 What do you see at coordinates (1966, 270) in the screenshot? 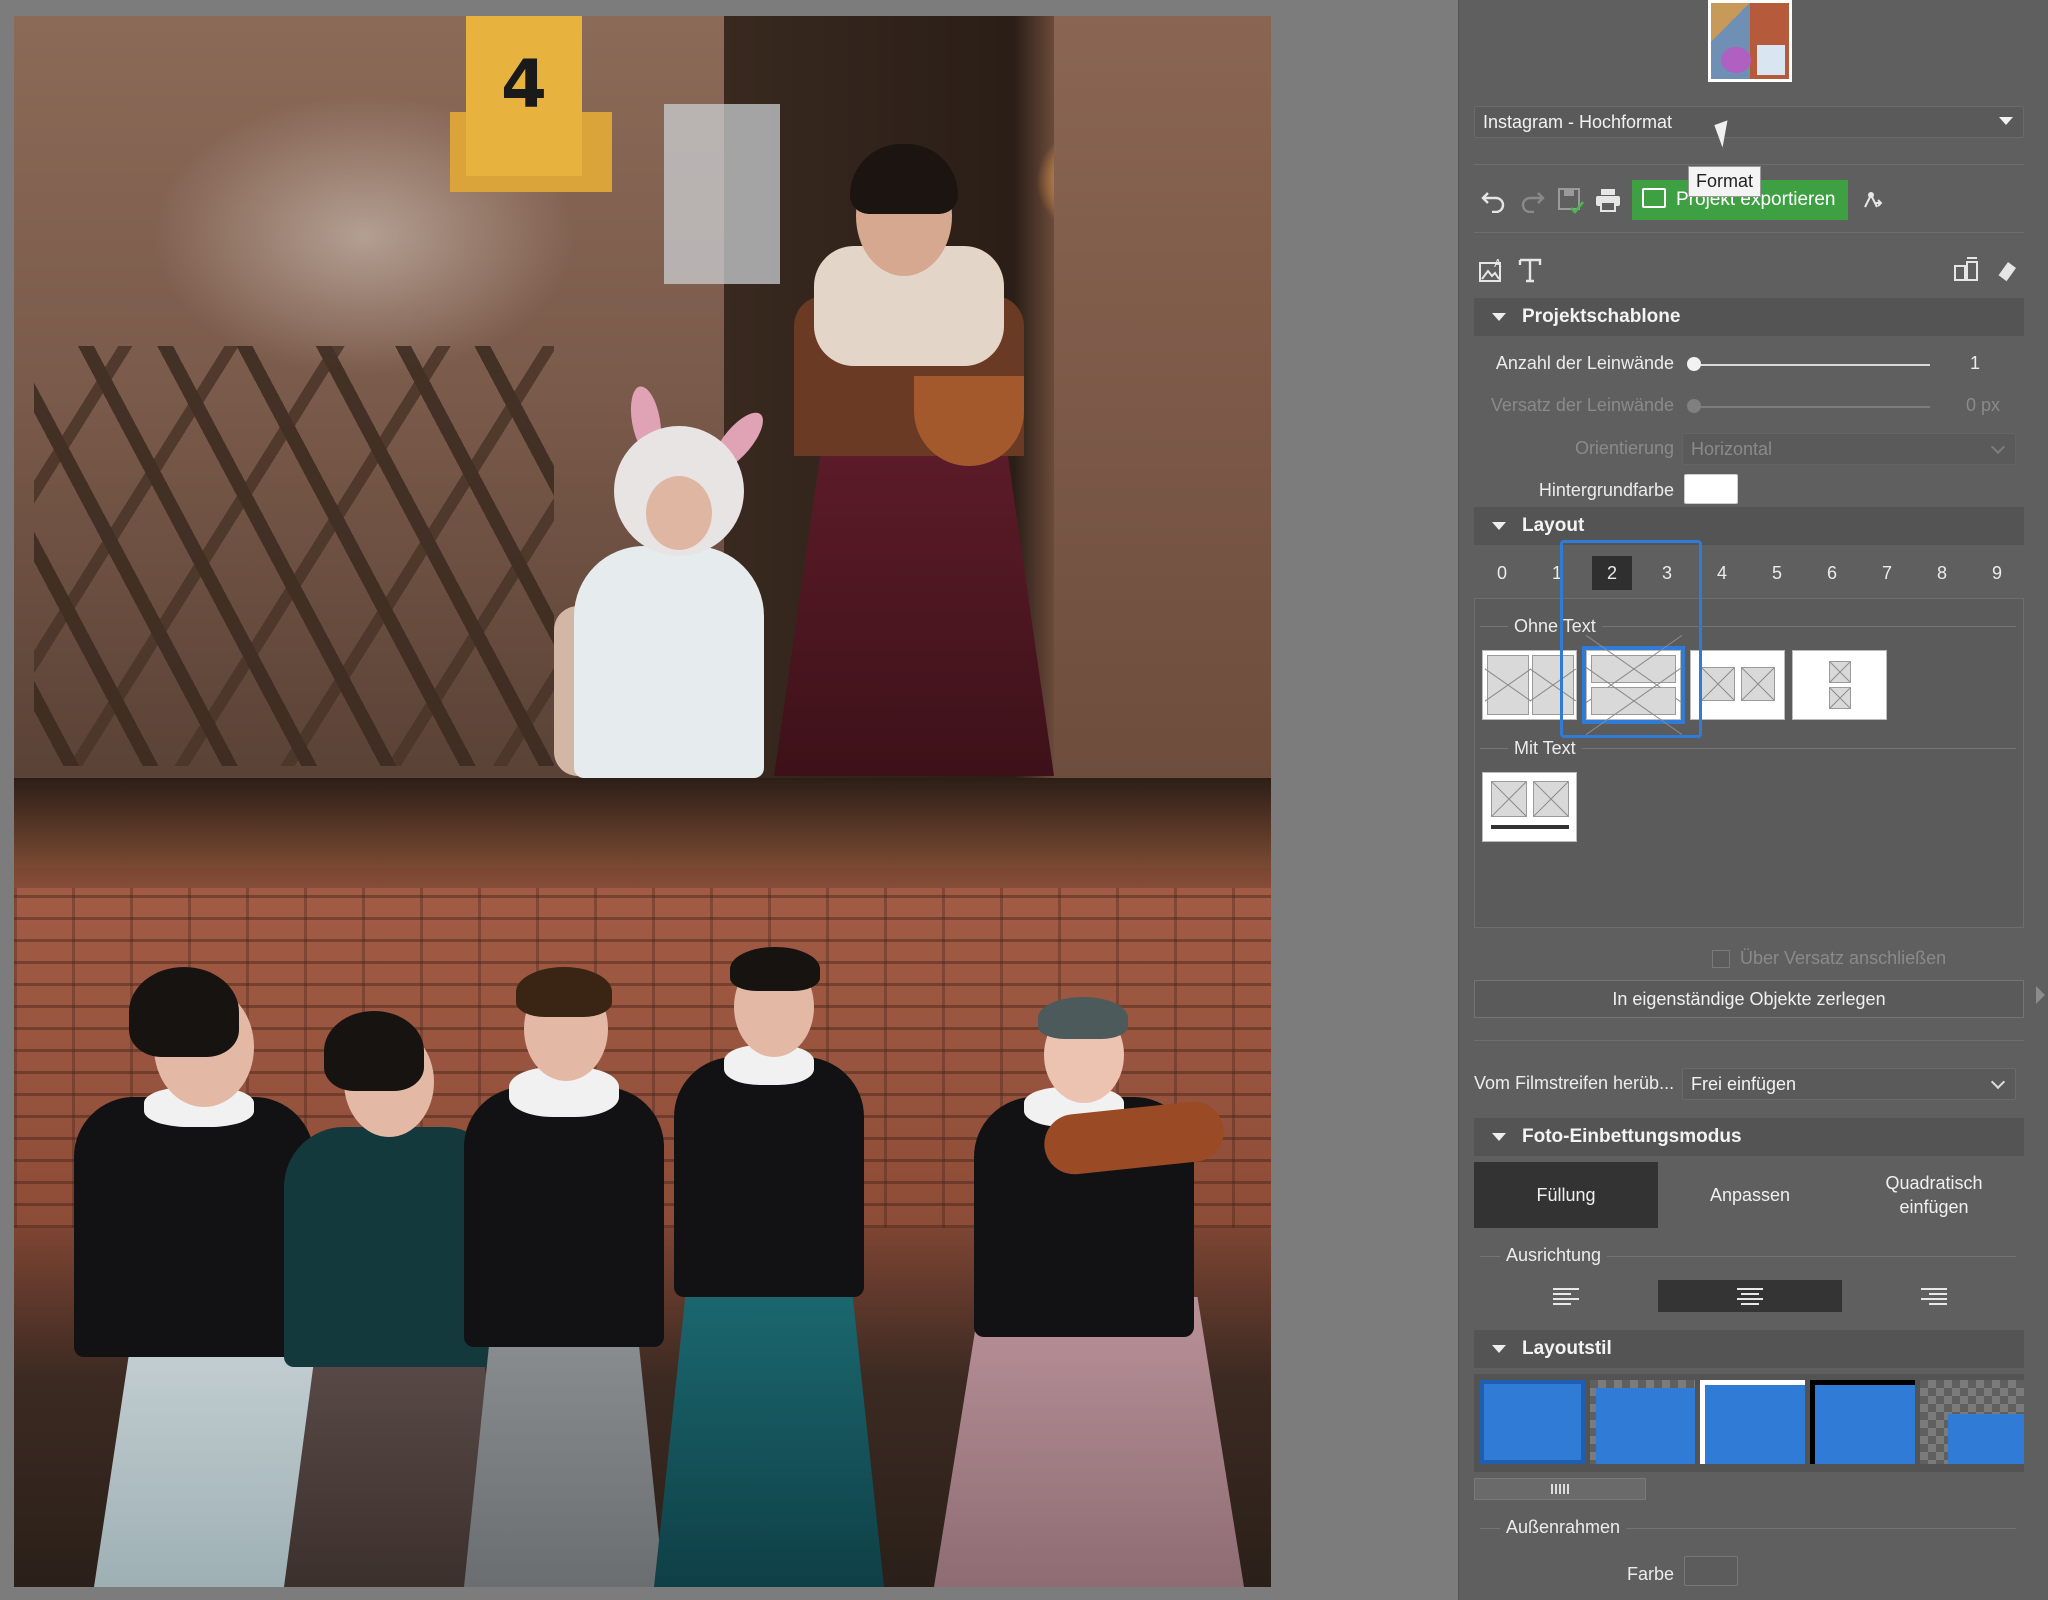
I see `ungroup-icon` at bounding box center [1966, 270].